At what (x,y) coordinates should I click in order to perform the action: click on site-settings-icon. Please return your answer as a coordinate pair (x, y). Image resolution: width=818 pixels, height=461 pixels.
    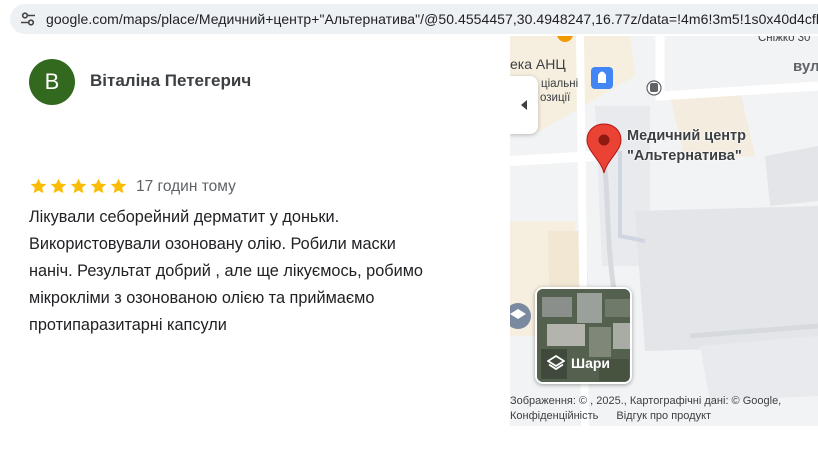
    Looking at the image, I should click on (28, 19).